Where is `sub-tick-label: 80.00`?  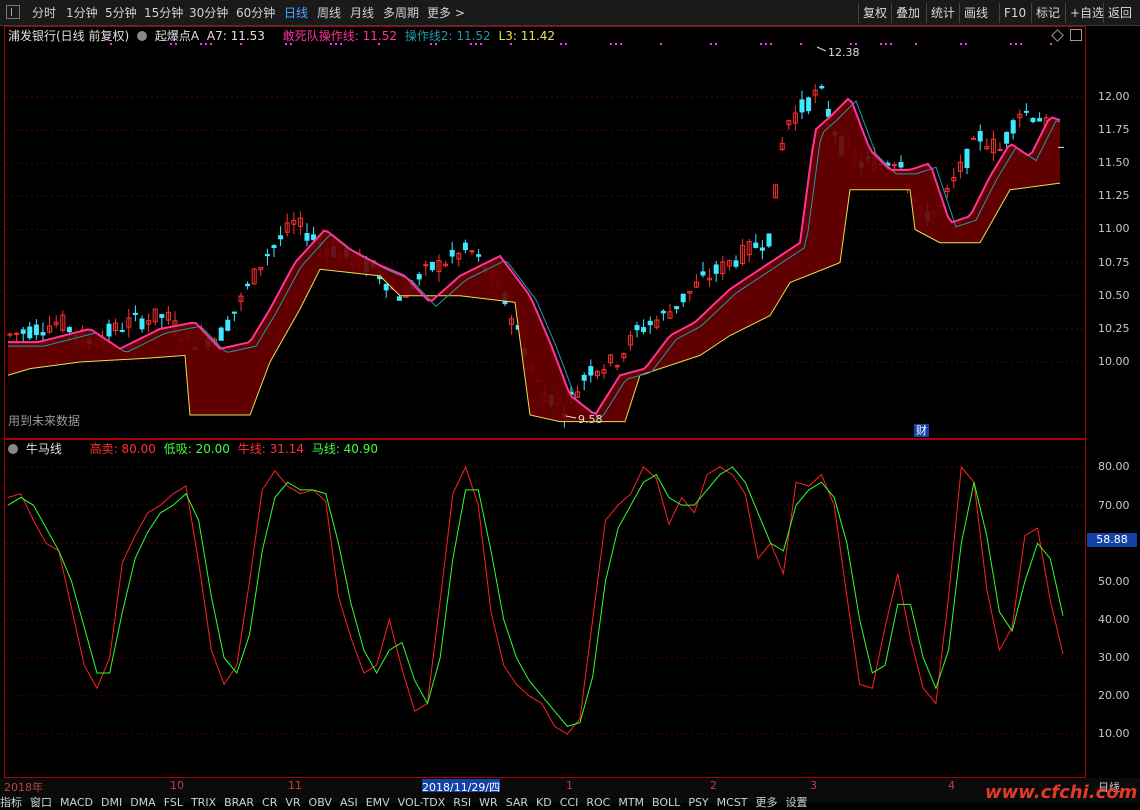 sub-tick-label: 80.00 is located at coordinates (1114, 466).